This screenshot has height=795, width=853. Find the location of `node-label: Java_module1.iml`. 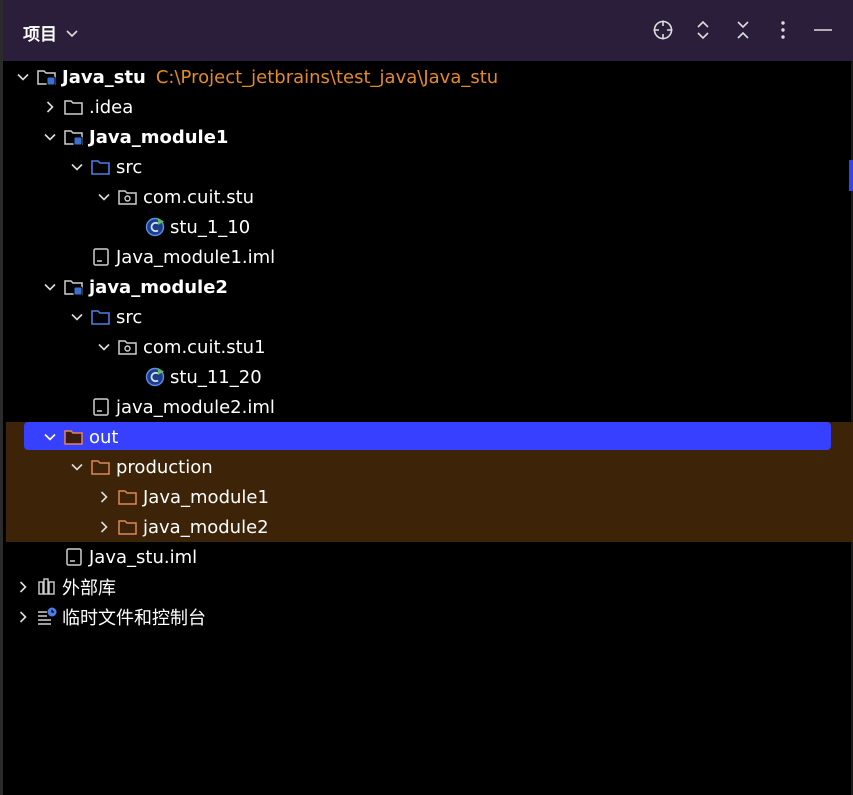

node-label: Java_module1.iml is located at coordinates (196, 257).